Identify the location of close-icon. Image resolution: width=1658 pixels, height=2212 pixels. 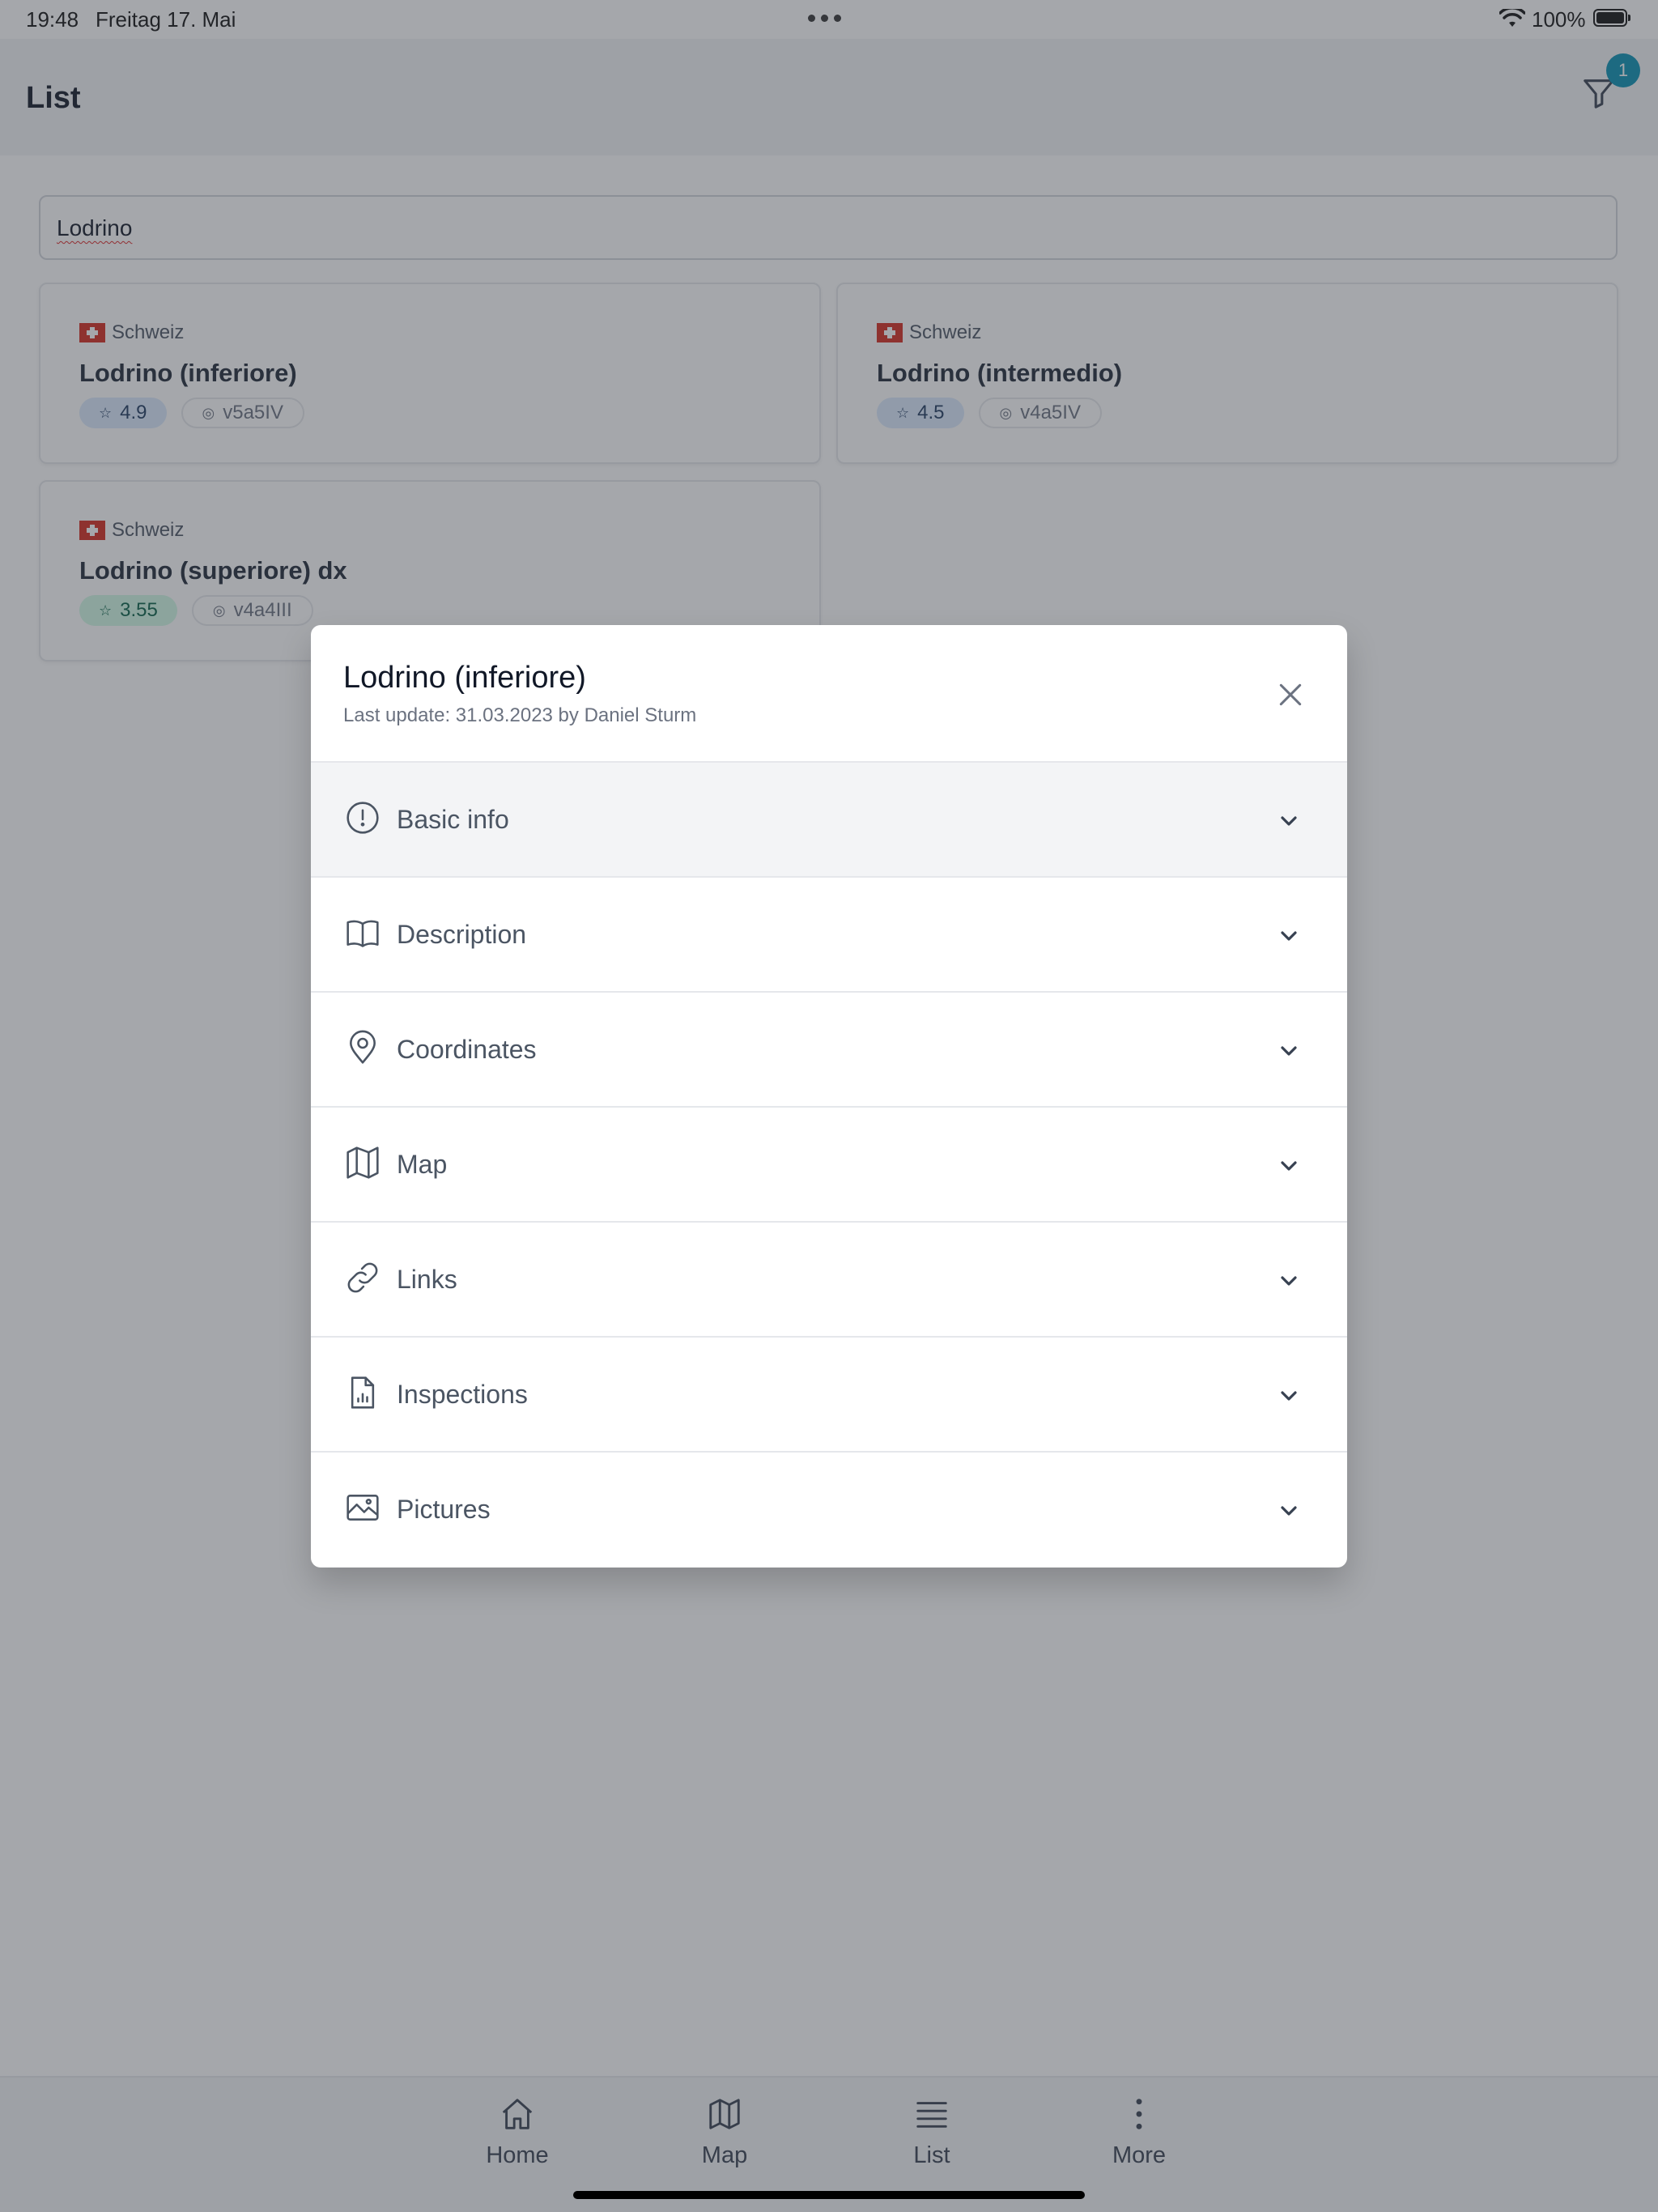
(1290, 695).